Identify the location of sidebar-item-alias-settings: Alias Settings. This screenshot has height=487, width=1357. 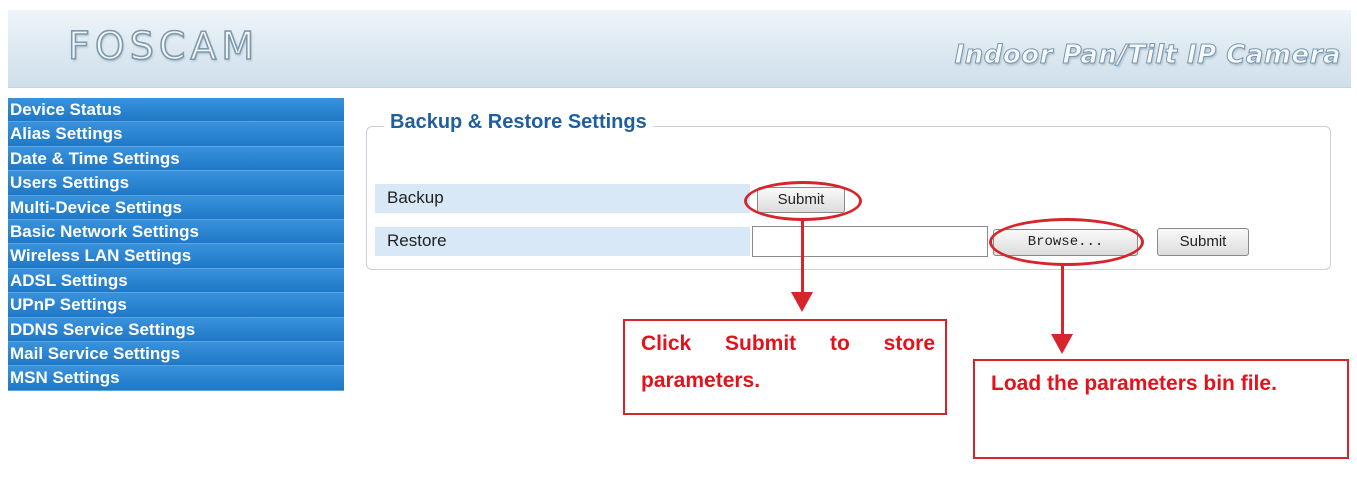
(176, 134).